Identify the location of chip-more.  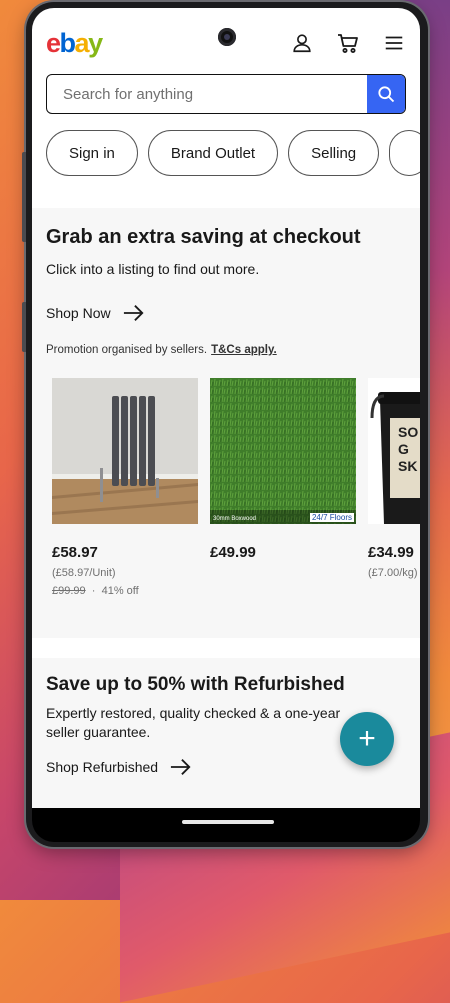
(404, 153).